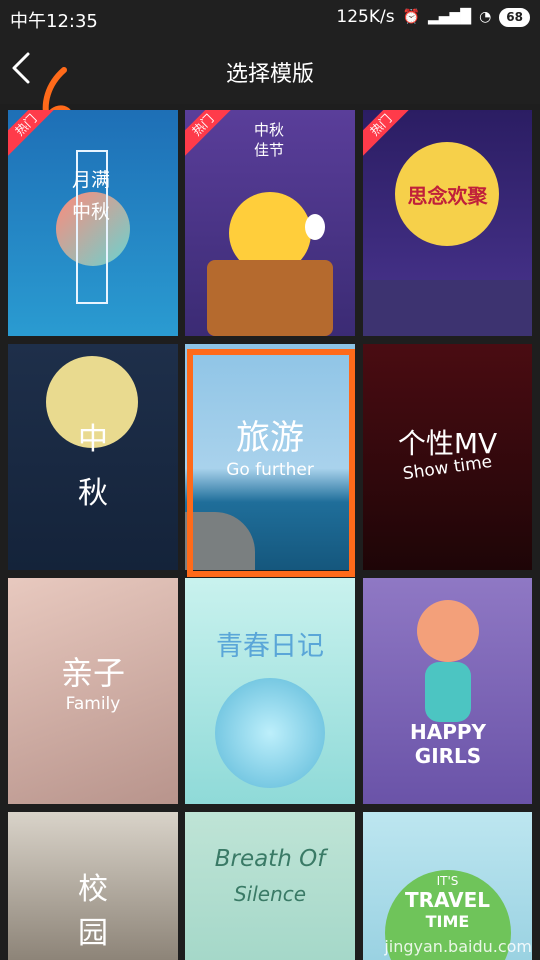  What do you see at coordinates (447, 921) in the screenshot?
I see `template-line3: TIME` at bounding box center [447, 921].